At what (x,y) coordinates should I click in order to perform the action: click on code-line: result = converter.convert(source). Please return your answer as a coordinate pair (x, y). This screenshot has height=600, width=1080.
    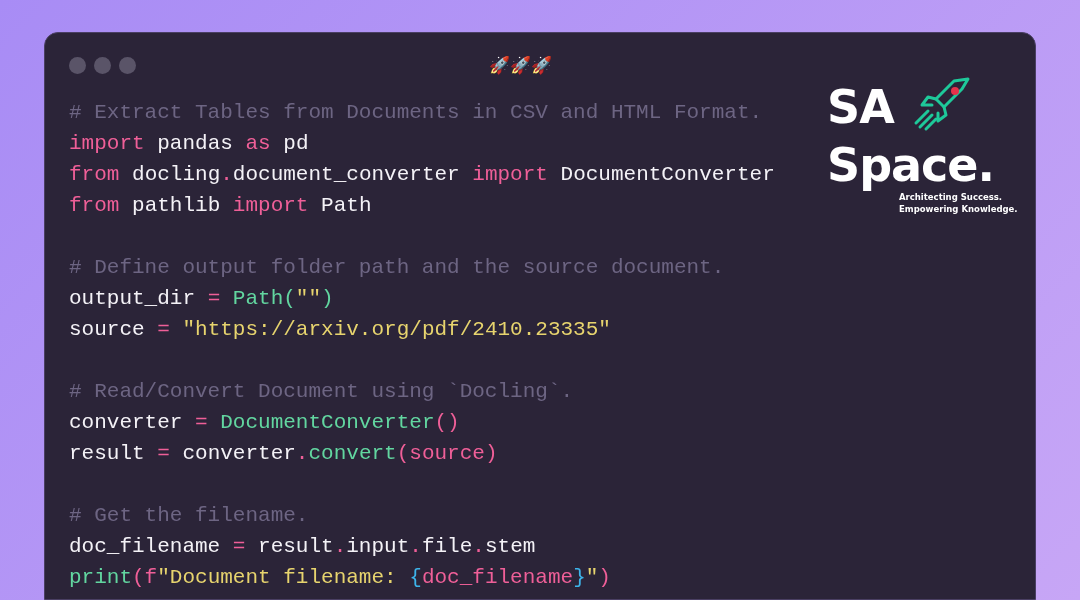
    Looking at the image, I should click on (283, 453).